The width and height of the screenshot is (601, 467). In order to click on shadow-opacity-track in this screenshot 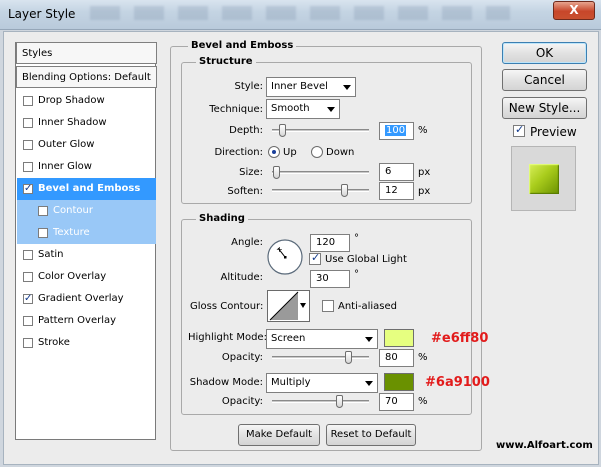, I will do `click(320, 401)`.